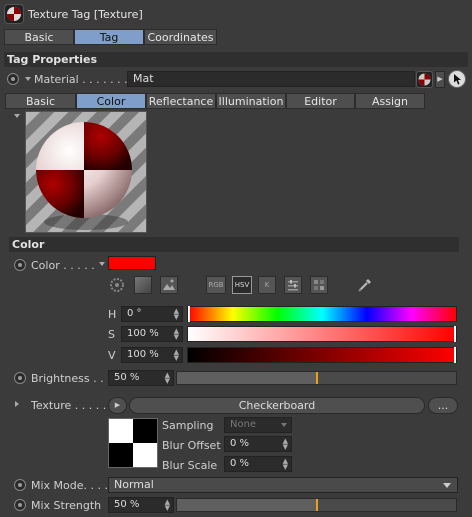  Describe the element at coordinates (236, 59) in the screenshot. I see `tag-properties-header: Tag Properties` at that location.